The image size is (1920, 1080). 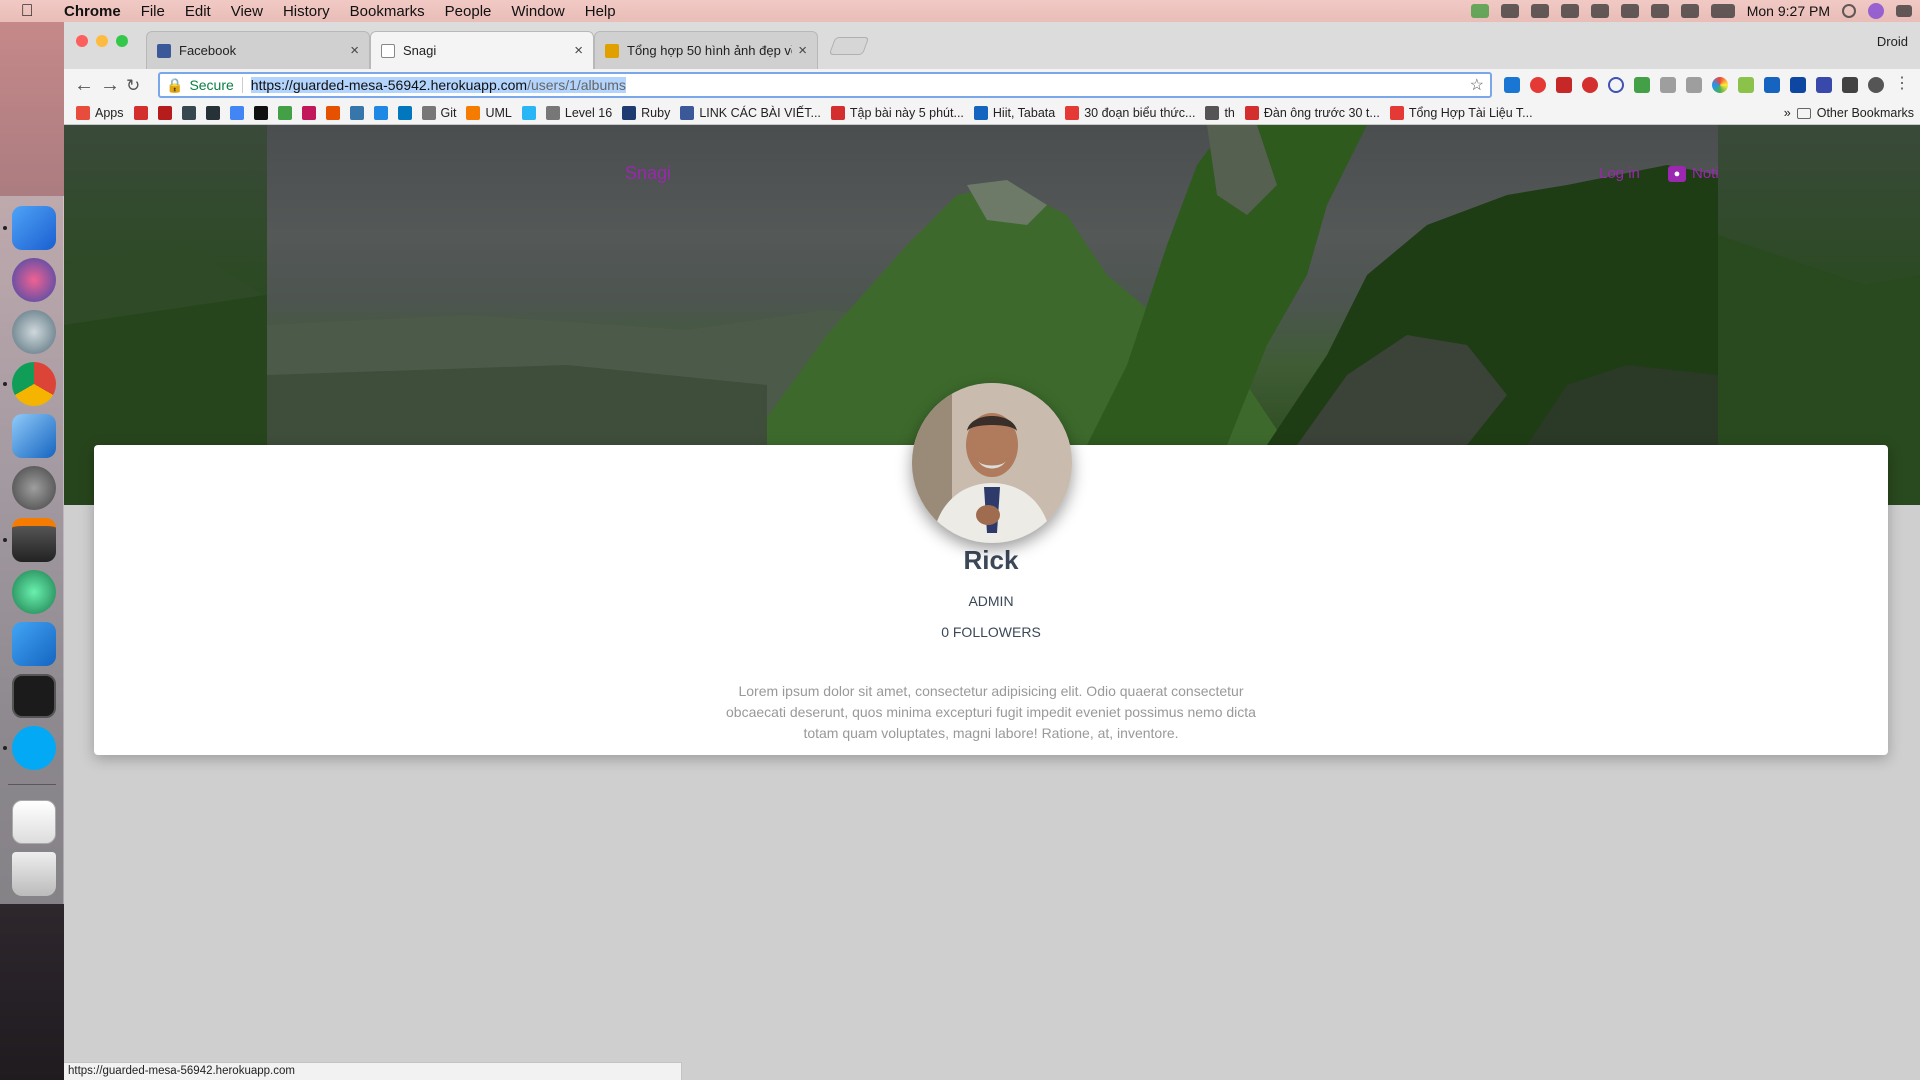 What do you see at coordinates (1849, 11) in the screenshot?
I see `spotlight-search-icon` at bounding box center [1849, 11].